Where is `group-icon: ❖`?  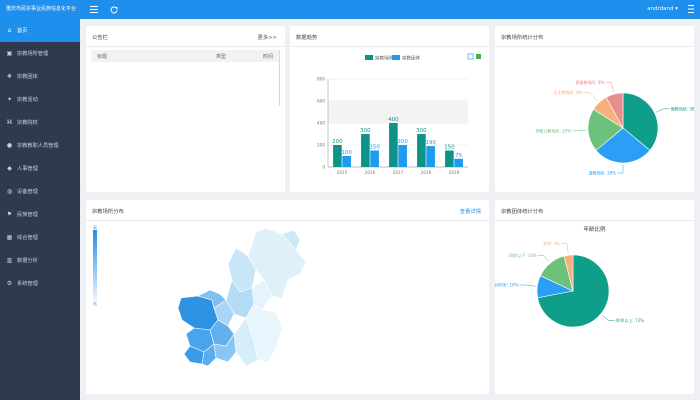
group-icon: ❖ is located at coordinates (9, 76).